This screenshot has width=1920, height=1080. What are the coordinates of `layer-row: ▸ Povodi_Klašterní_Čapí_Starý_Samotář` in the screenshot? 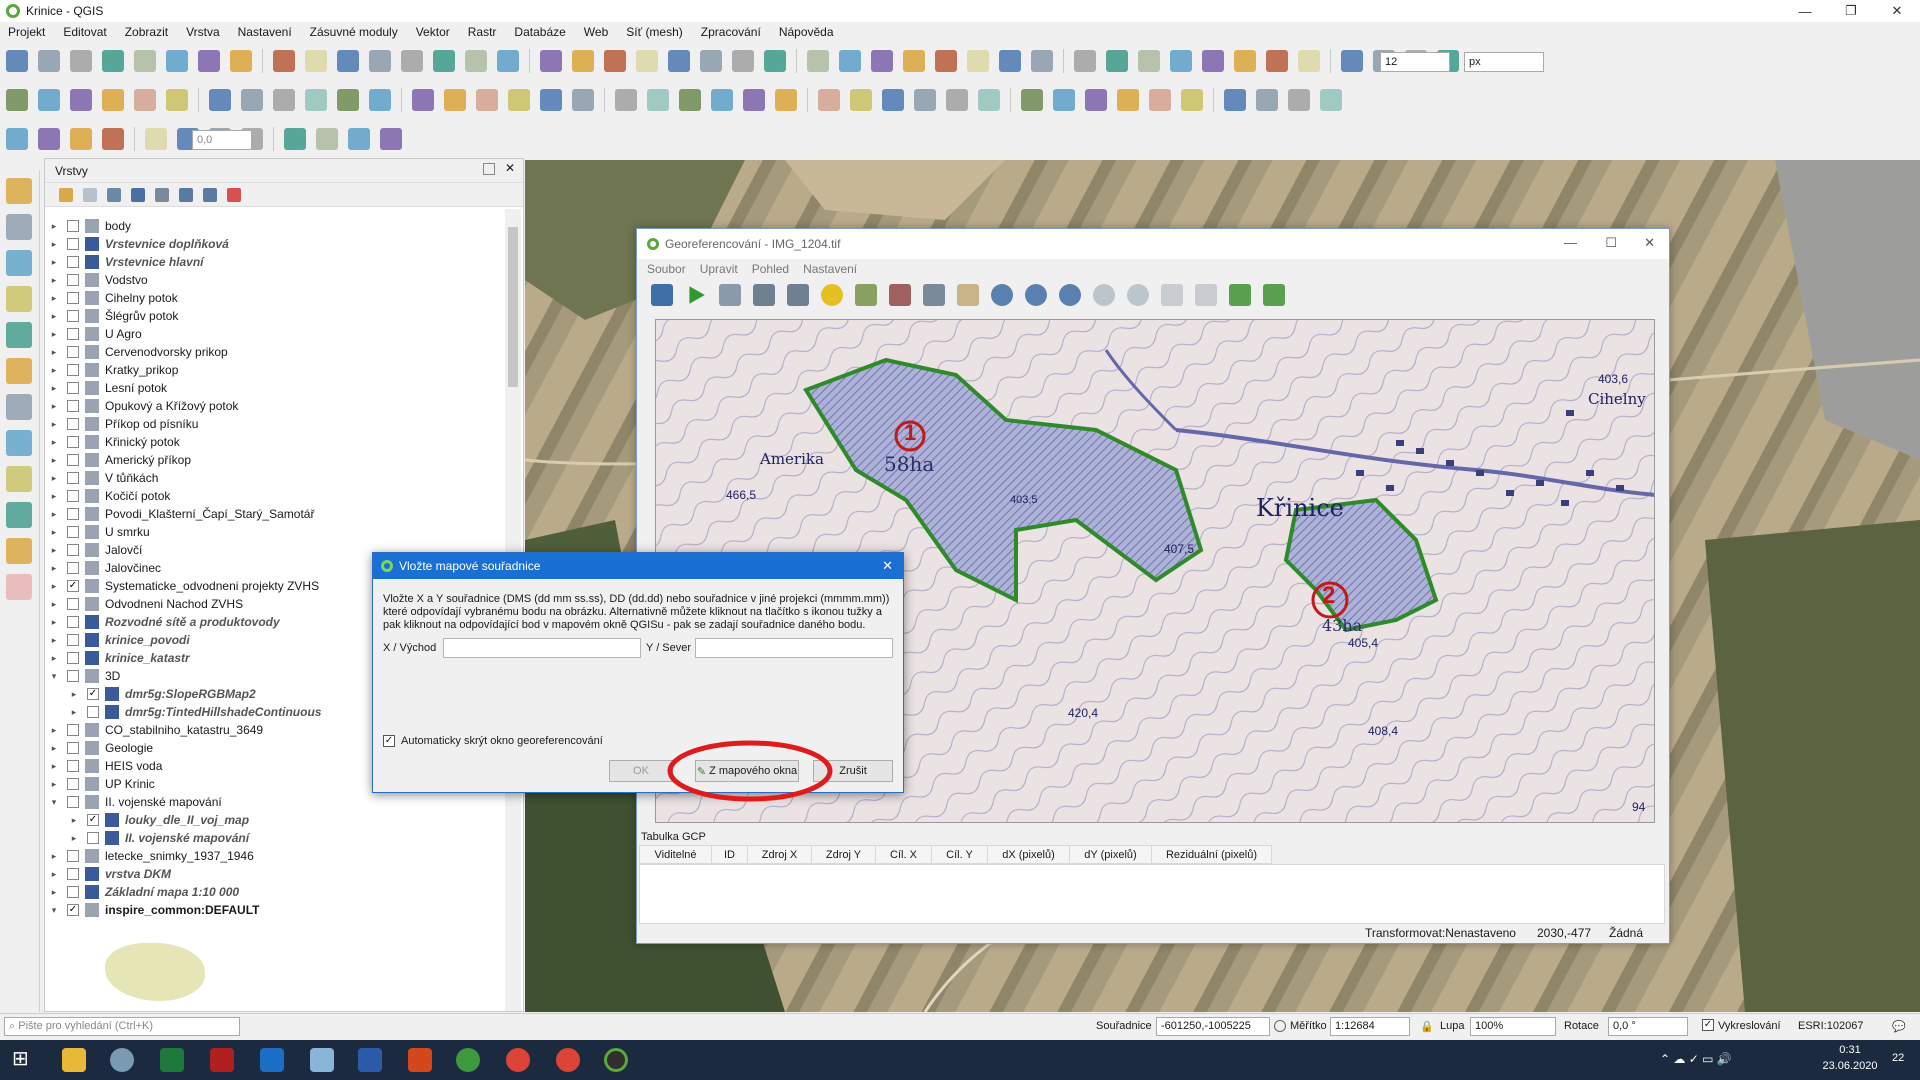 It's located at (181, 514).